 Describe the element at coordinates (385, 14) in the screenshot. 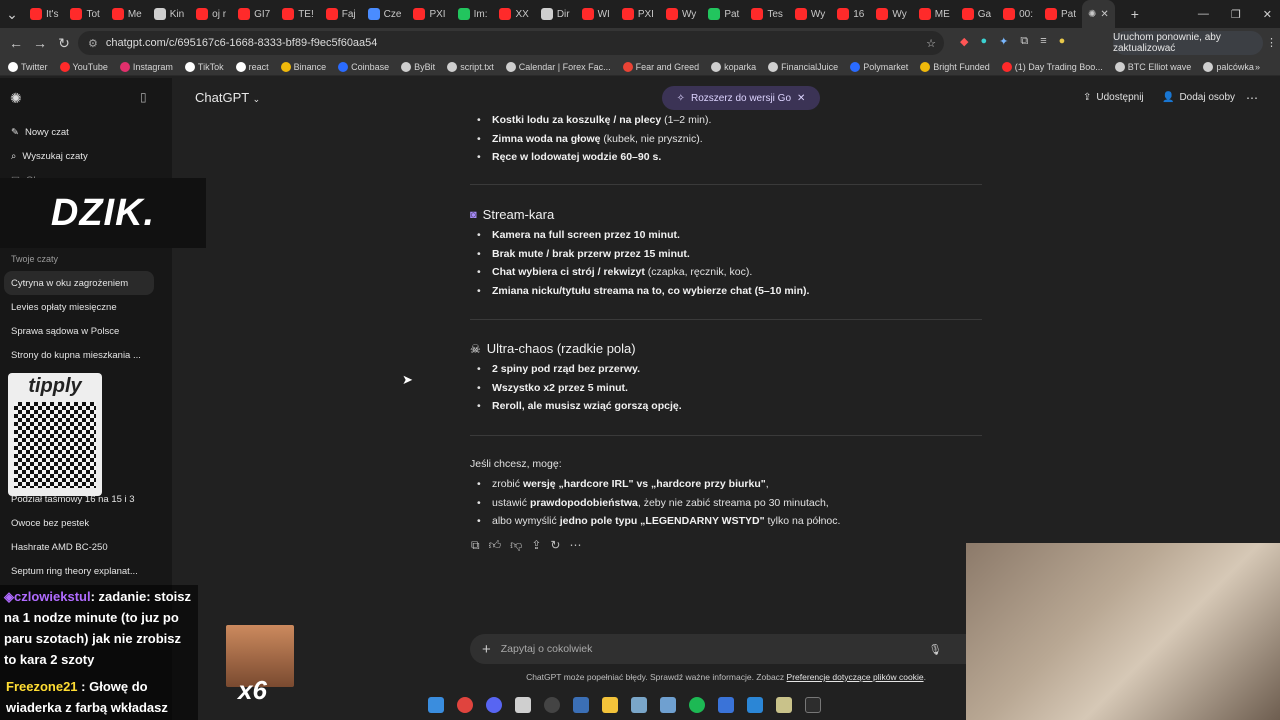

I see `browser-tab: Cze` at that location.